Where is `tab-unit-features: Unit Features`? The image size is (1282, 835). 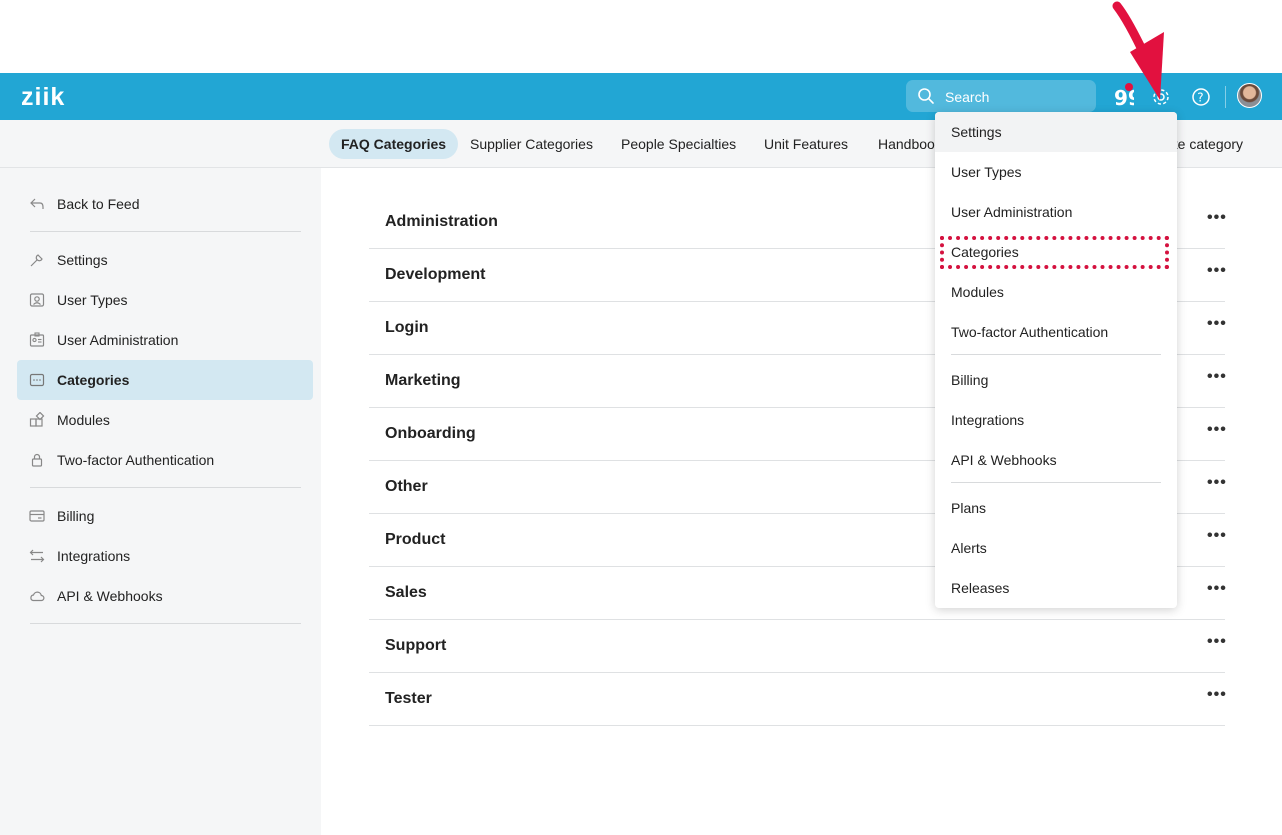
tab-unit-features: Unit Features is located at coordinates (806, 144).